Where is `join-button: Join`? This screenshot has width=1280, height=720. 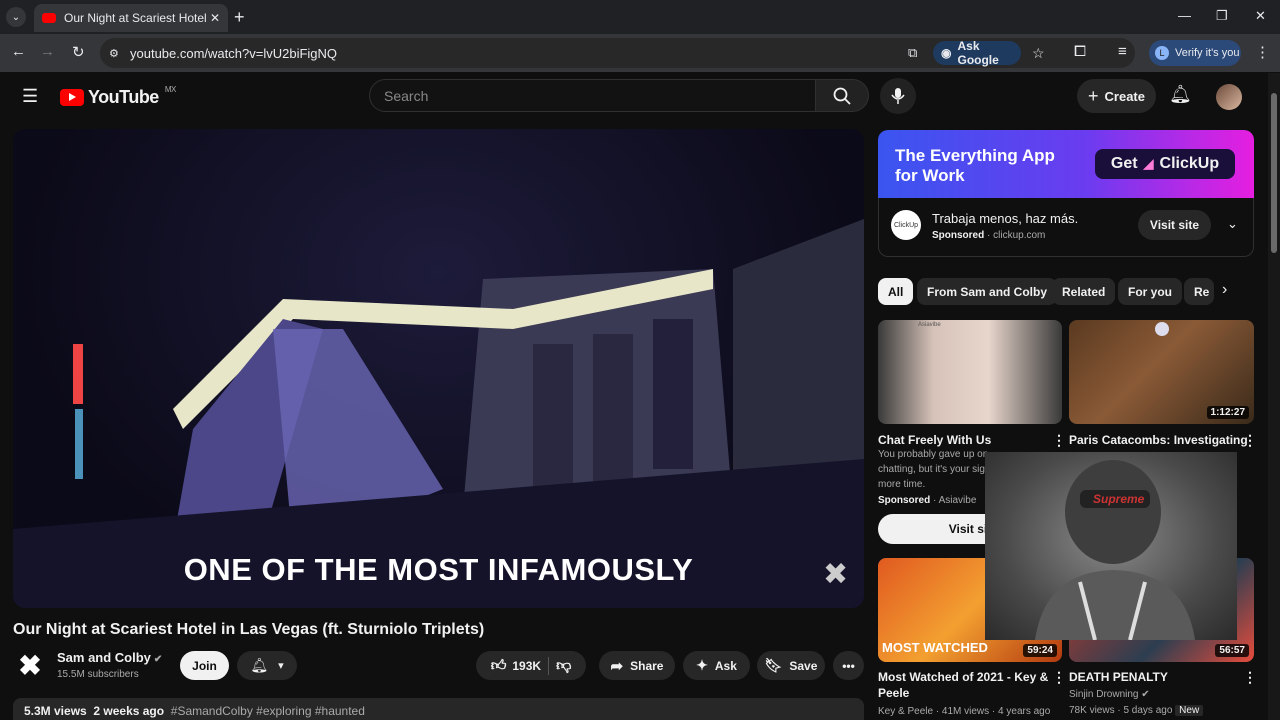
join-button: Join is located at coordinates (204, 665).